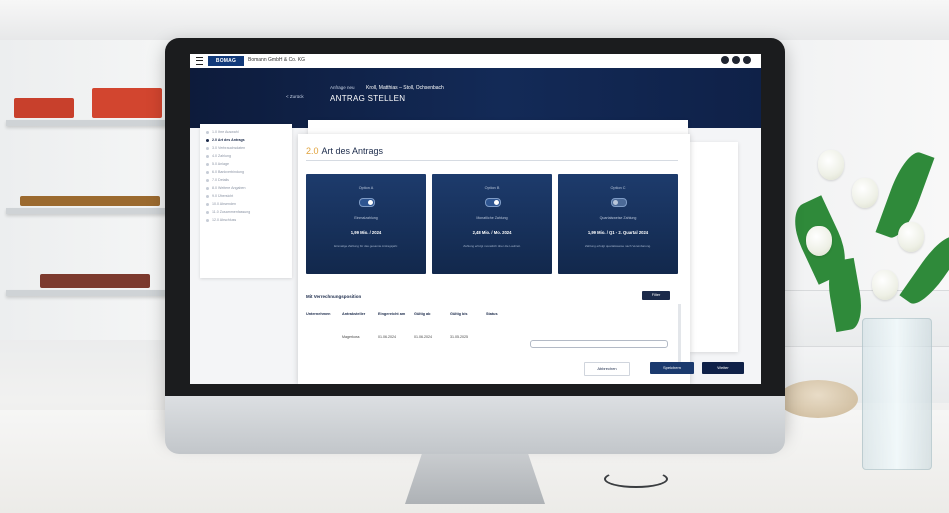  I want to click on step-label: 2.0 Art des Antrags, so click(228, 140).